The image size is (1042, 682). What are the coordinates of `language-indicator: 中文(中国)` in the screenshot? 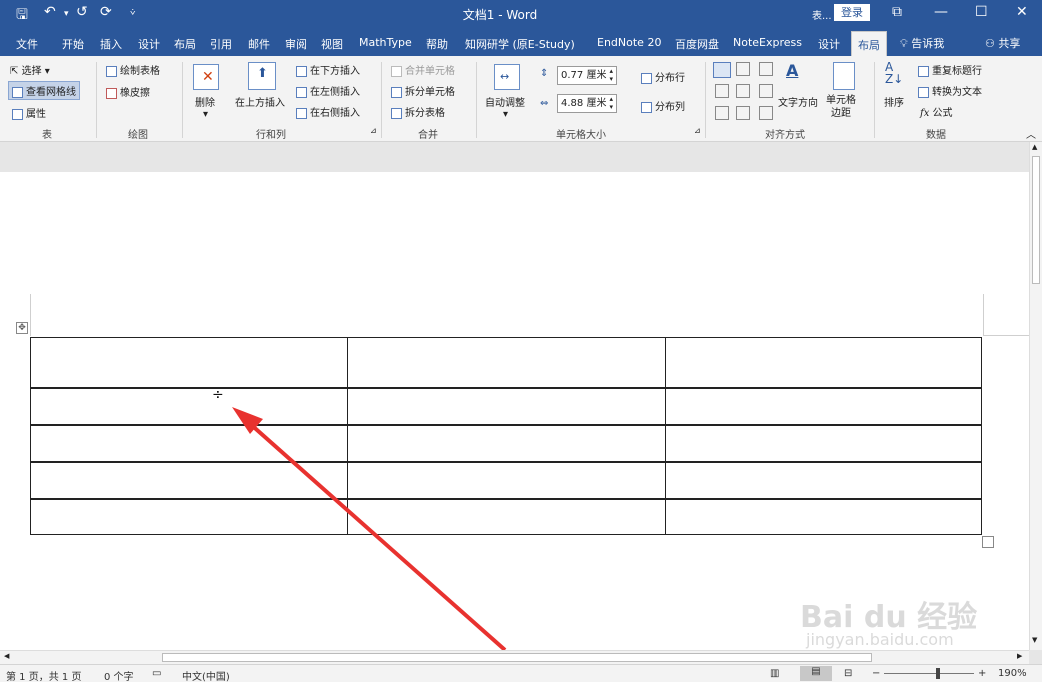 It's located at (206, 675).